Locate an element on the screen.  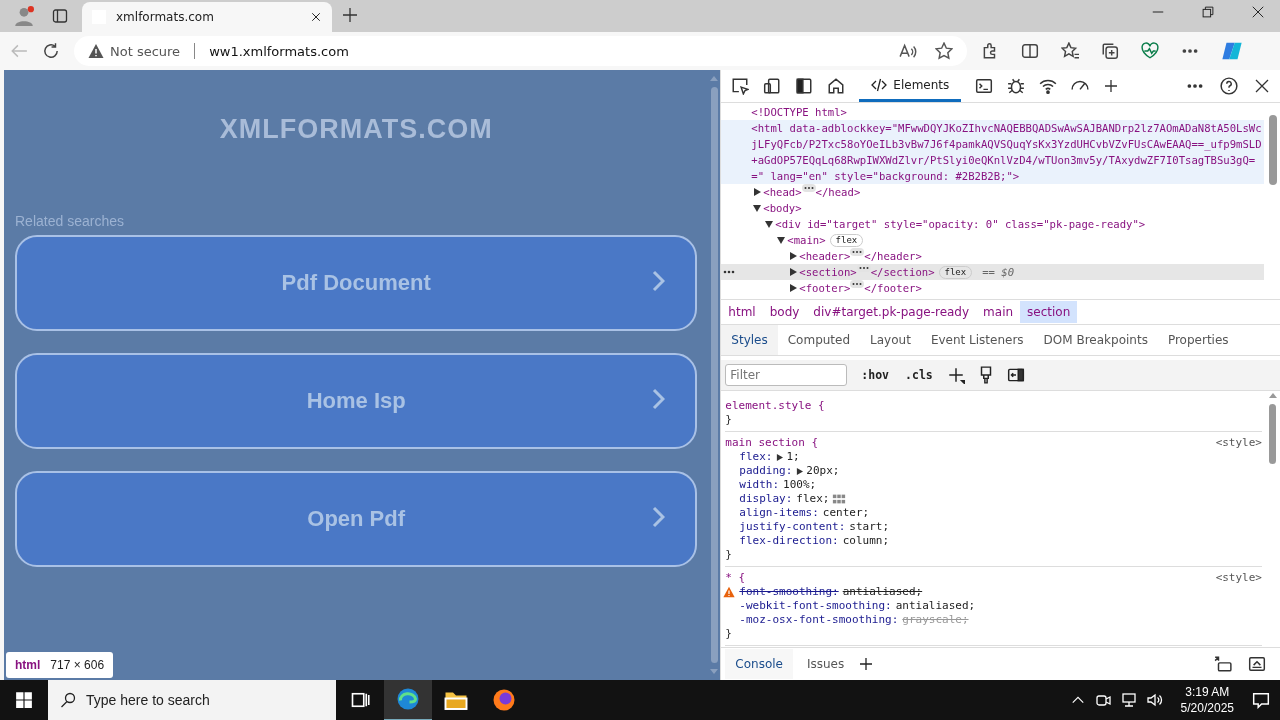
url-text: ww1.xmlformats.com is located at coordinates (279, 51).